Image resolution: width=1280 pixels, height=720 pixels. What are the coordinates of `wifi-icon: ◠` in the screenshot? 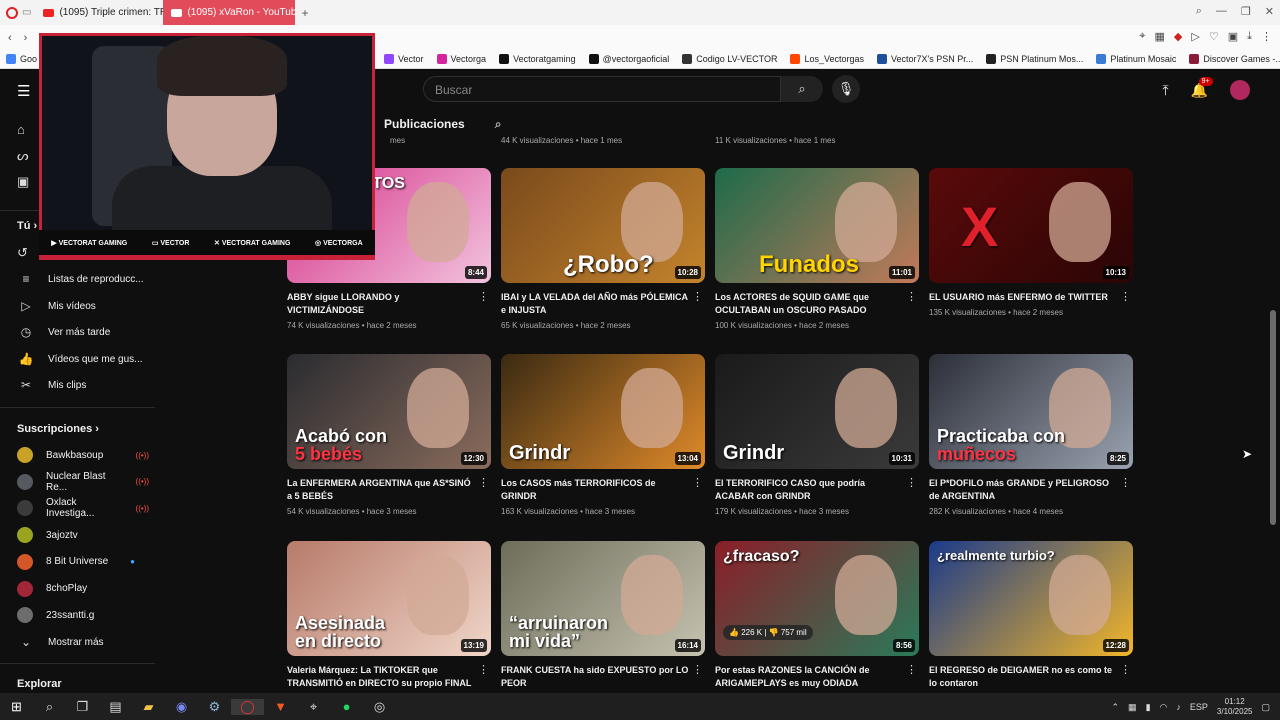 It's located at (1164, 707).